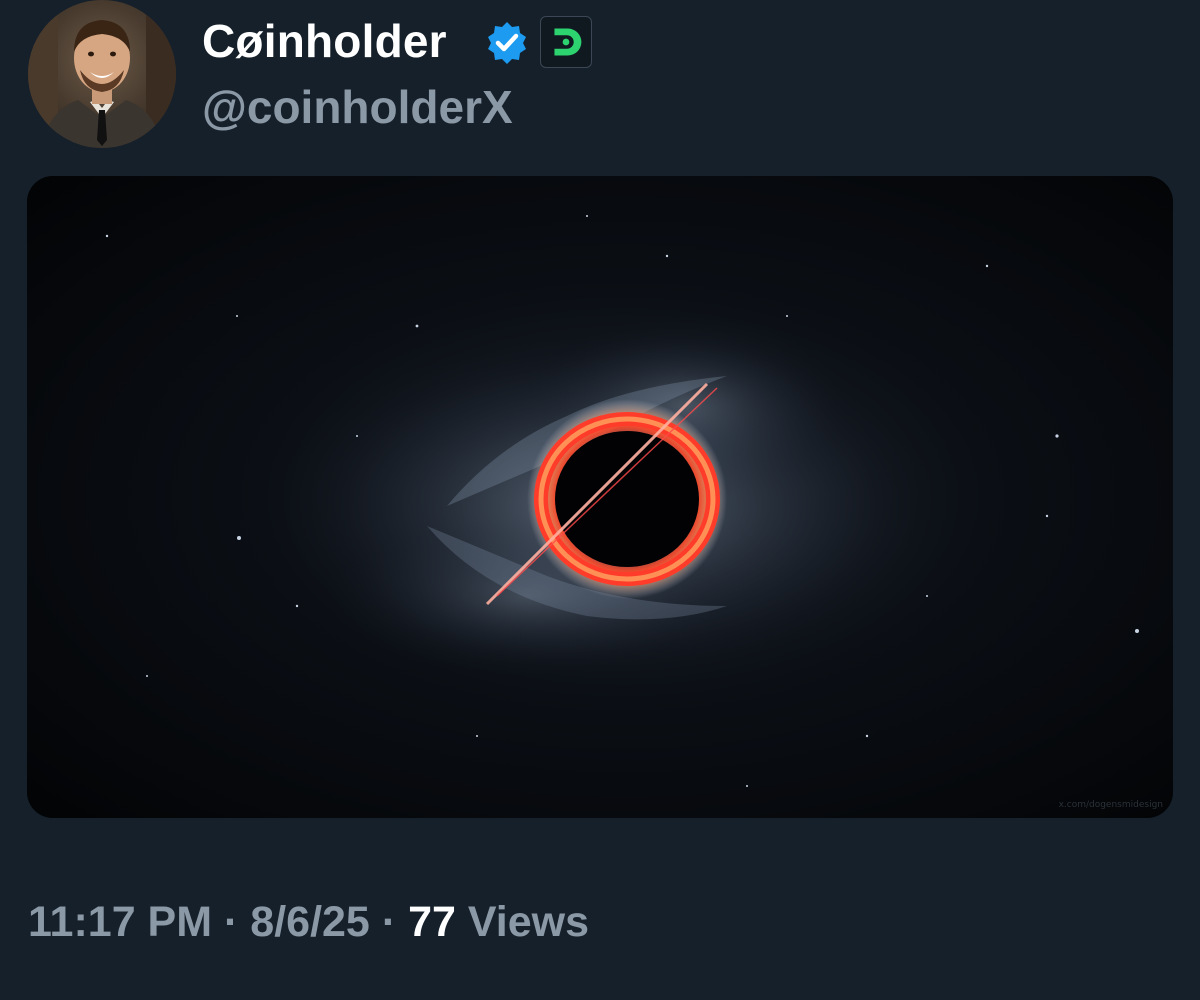 The width and height of the screenshot is (1200, 1000). I want to click on views-count: 77, so click(432, 922).